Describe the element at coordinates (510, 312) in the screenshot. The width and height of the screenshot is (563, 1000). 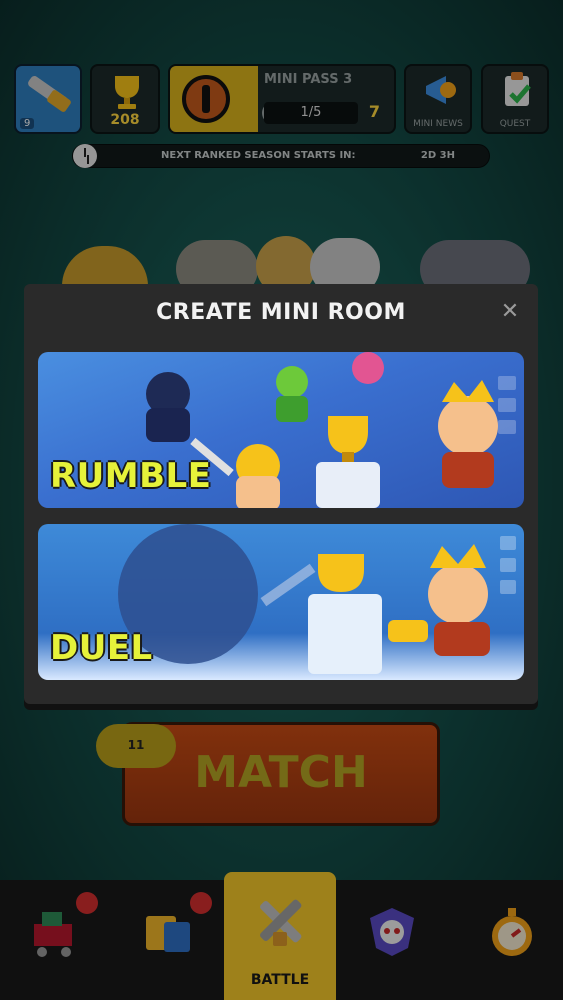
I see `close-icon: ✕` at that location.